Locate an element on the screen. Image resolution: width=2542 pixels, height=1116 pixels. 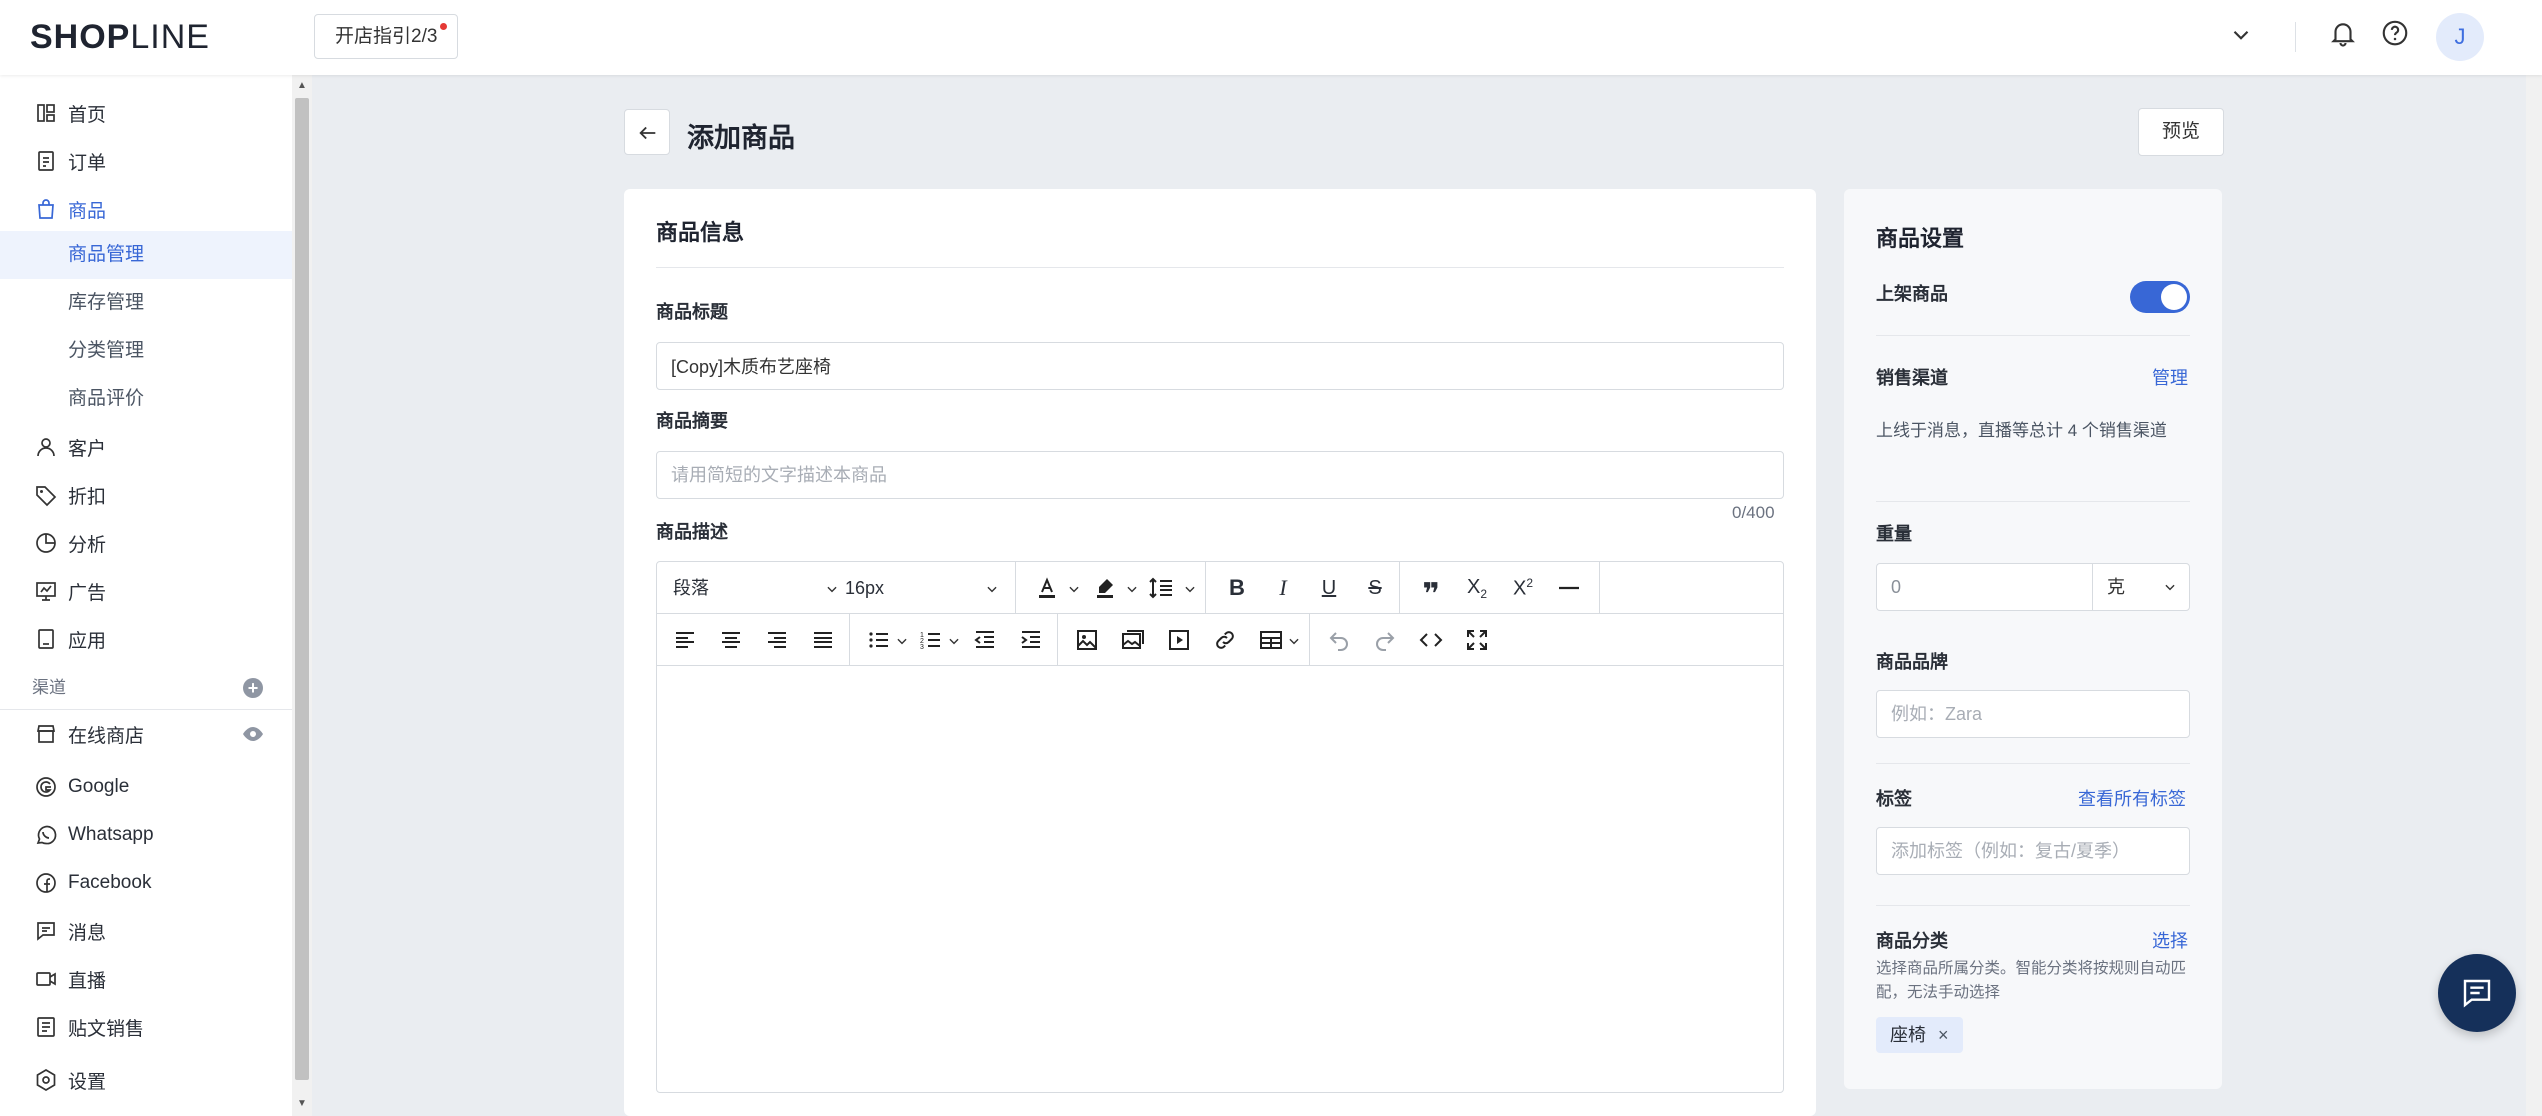
strikethrough-button: S is located at coordinates (1375, 588).